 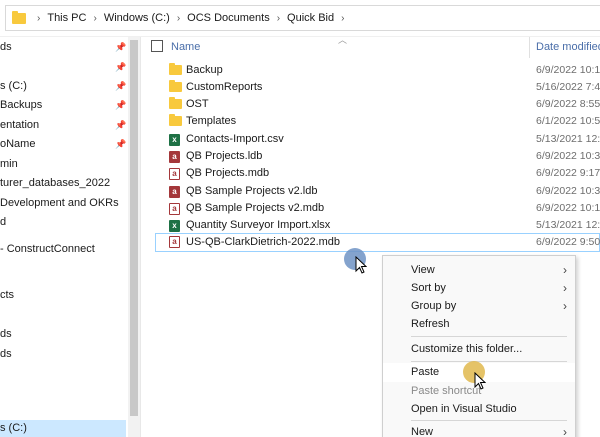 What do you see at coordinates (9, 164) in the screenshot?
I see `nav-item-admin: min` at bounding box center [9, 164].